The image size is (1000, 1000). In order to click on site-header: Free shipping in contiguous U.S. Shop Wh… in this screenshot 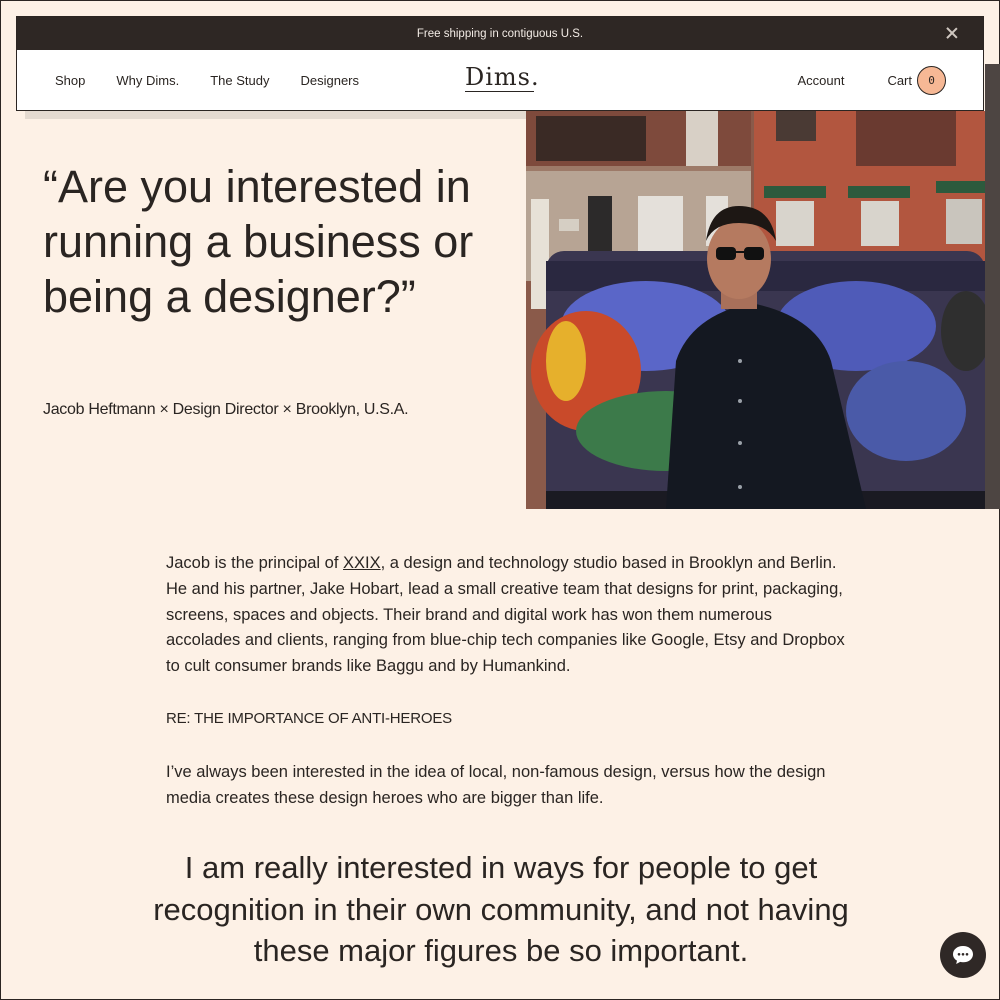, I will do `click(500, 63)`.